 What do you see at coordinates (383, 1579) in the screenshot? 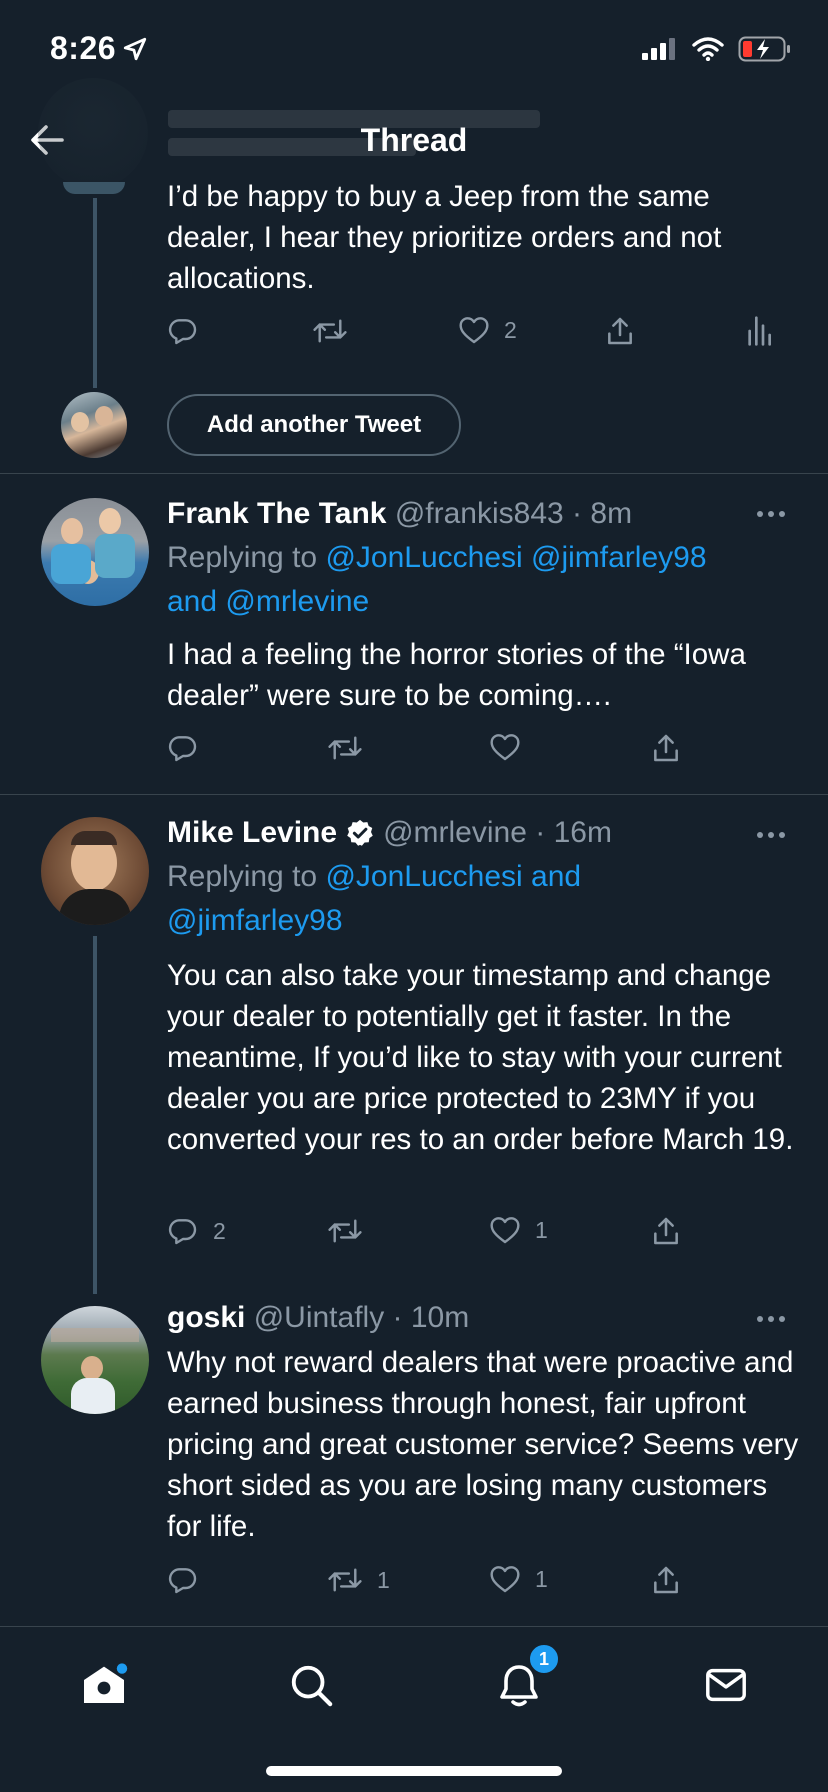
I see `retweet-count: 1` at bounding box center [383, 1579].